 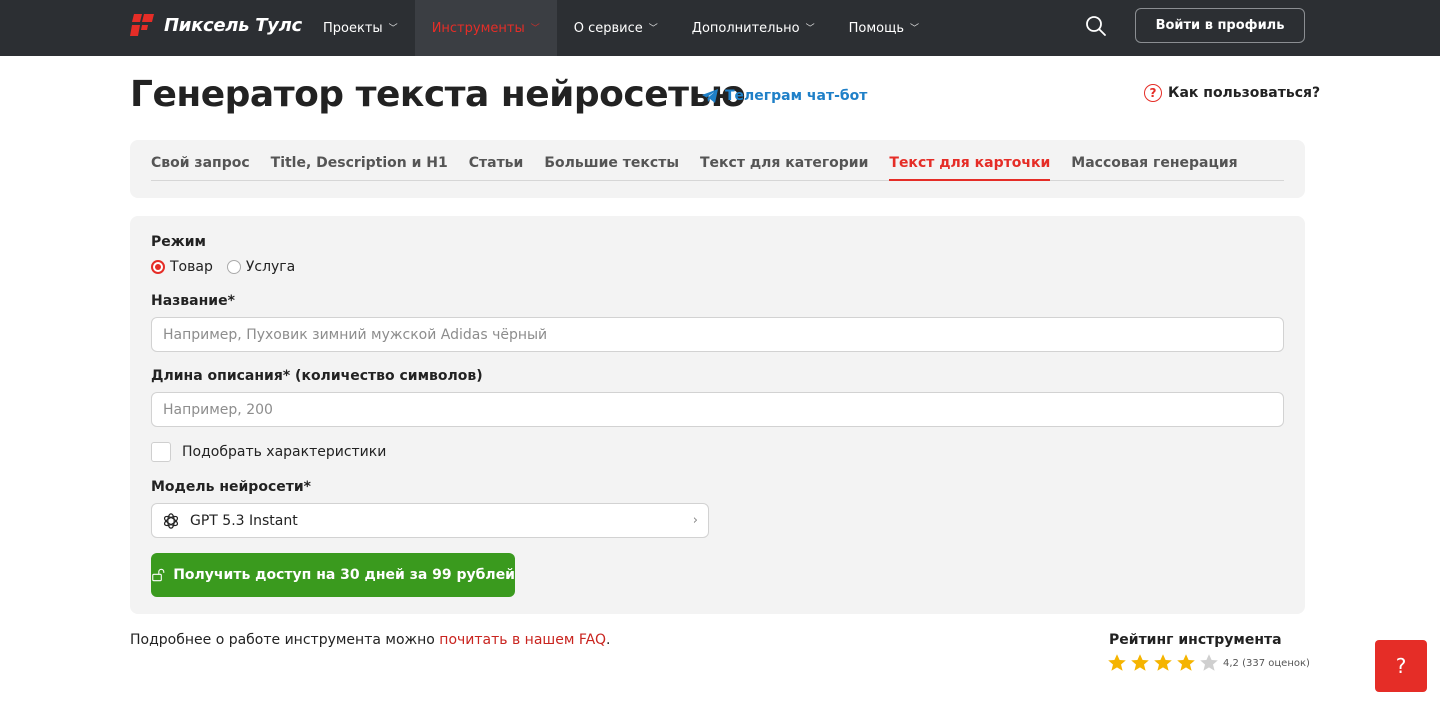 I want to click on nav-item-tools: Инструменты ﹀, so click(x=485, y=28).